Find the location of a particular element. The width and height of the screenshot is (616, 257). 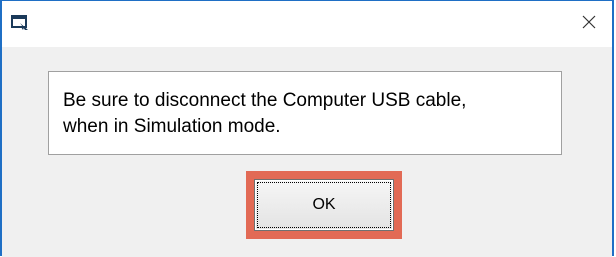

ok-button: OK is located at coordinates (324, 205).